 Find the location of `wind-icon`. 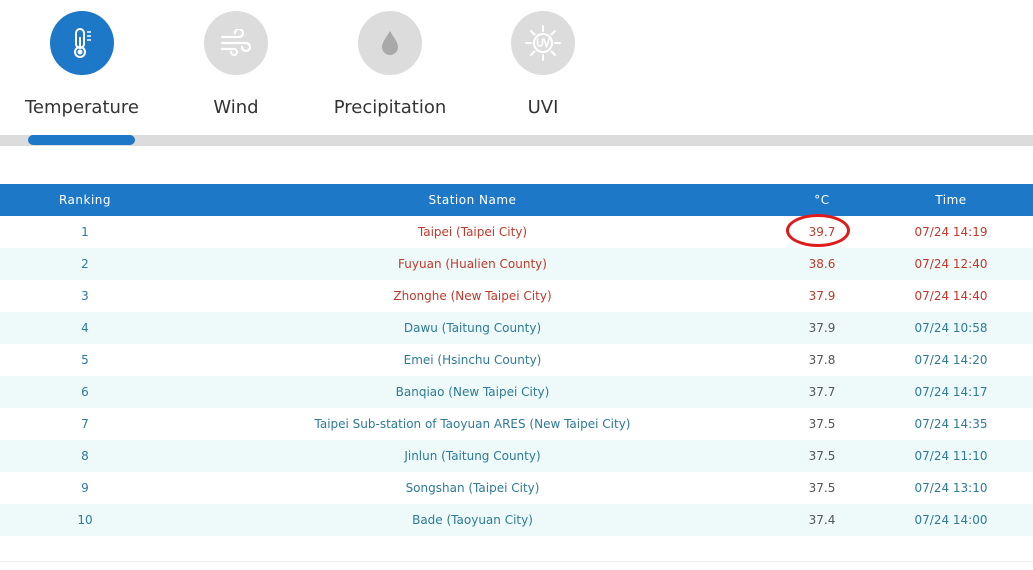

wind-icon is located at coordinates (236, 43).